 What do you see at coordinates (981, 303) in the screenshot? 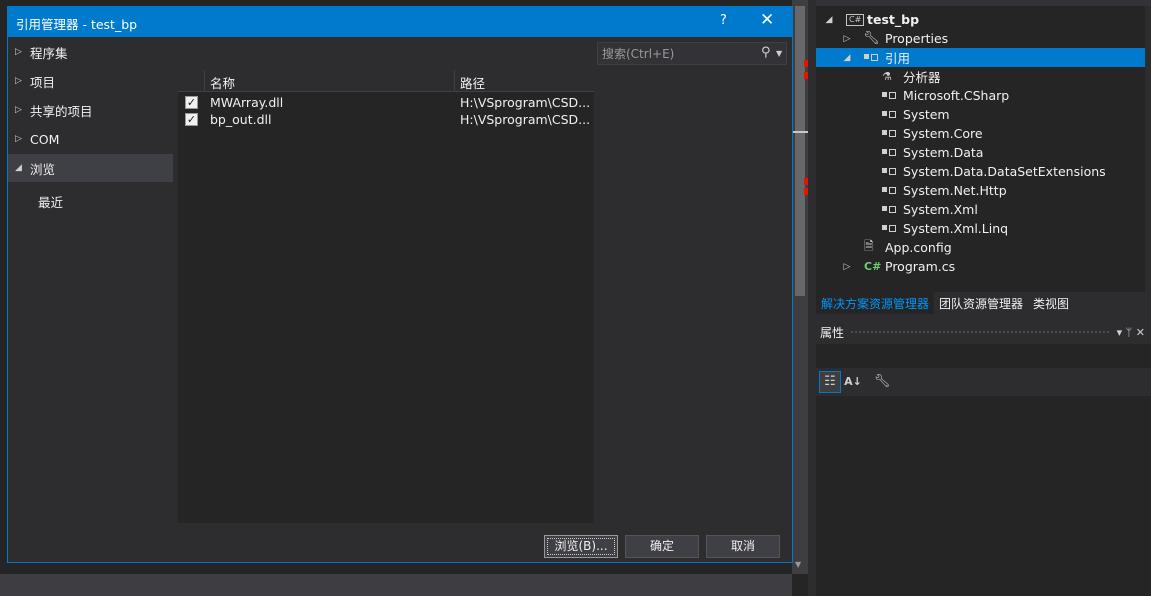
I see `tab-team-explorer: 团队资源管理器` at bounding box center [981, 303].